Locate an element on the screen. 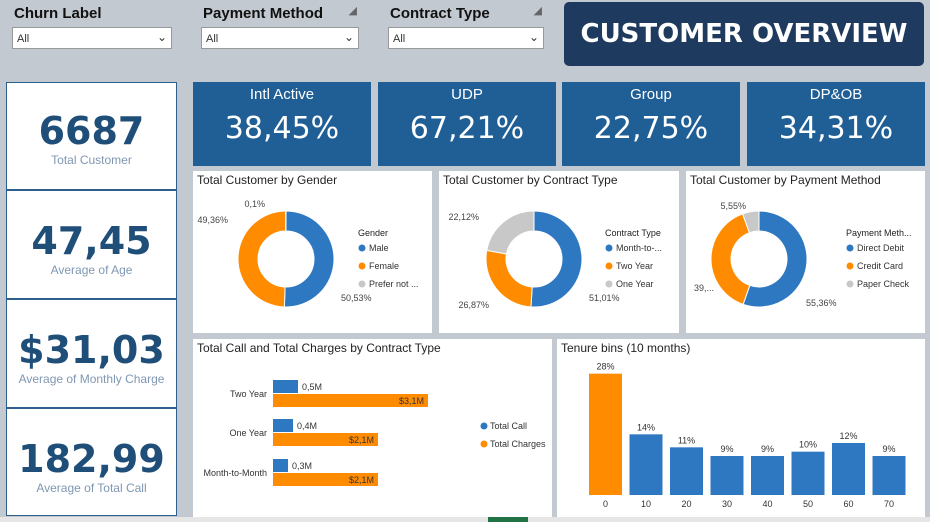 The width and height of the screenshot is (930, 522). data-label: 50,53% is located at coordinates (356, 298).